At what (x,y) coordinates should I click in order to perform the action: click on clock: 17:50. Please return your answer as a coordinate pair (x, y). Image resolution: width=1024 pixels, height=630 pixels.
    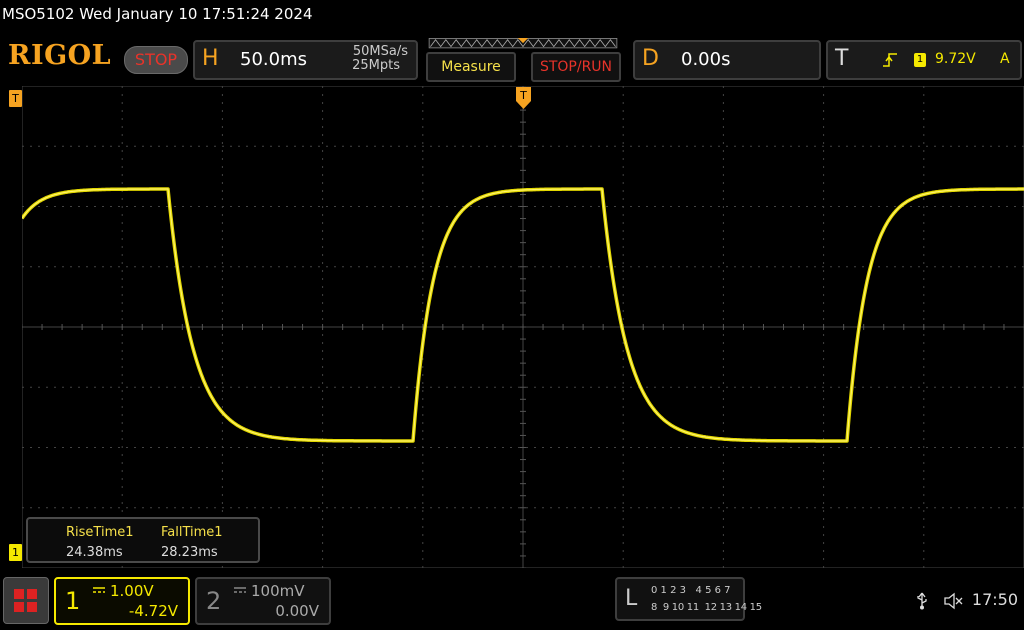
    Looking at the image, I should click on (994, 599).